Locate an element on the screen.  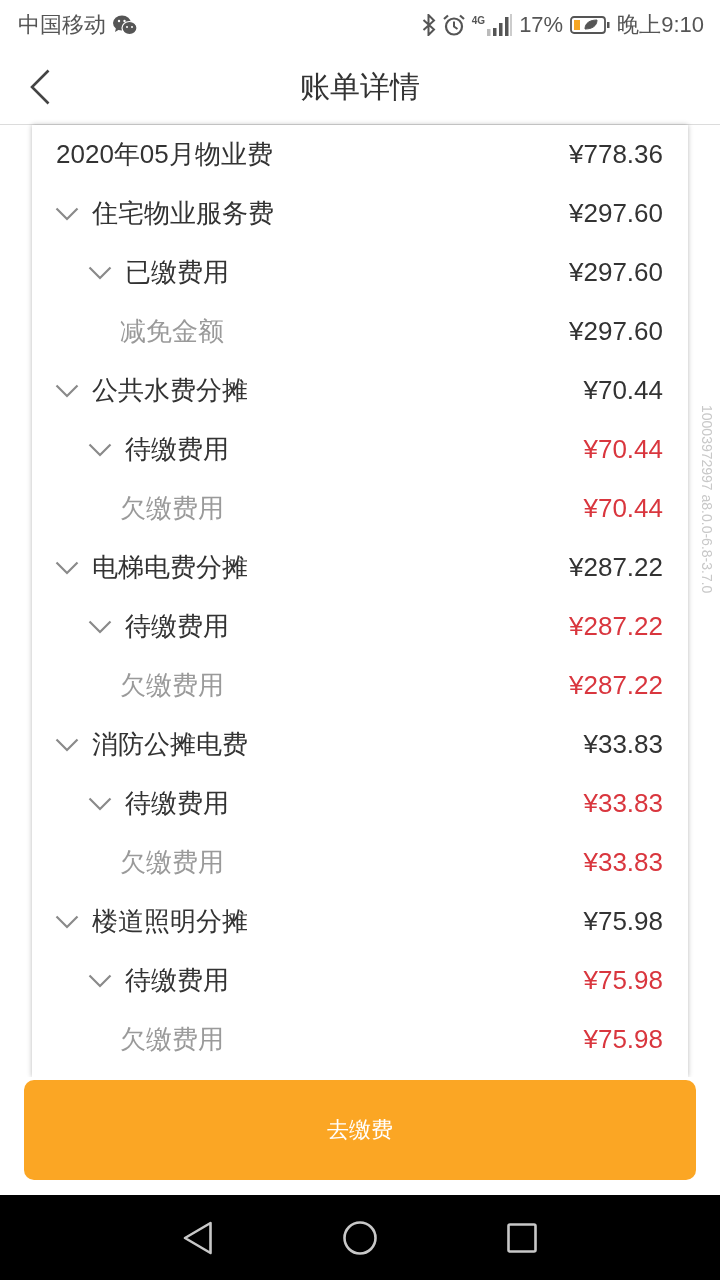
carrier-name: 中国移动 is located at coordinates (62, 25).